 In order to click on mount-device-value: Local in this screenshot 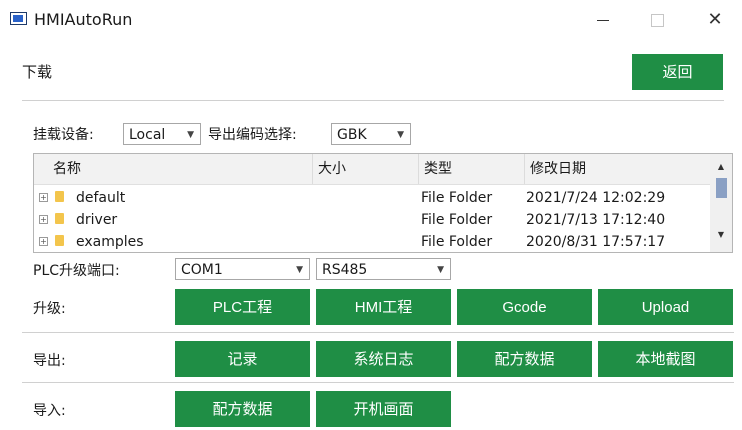, I will do `click(147, 135)`.